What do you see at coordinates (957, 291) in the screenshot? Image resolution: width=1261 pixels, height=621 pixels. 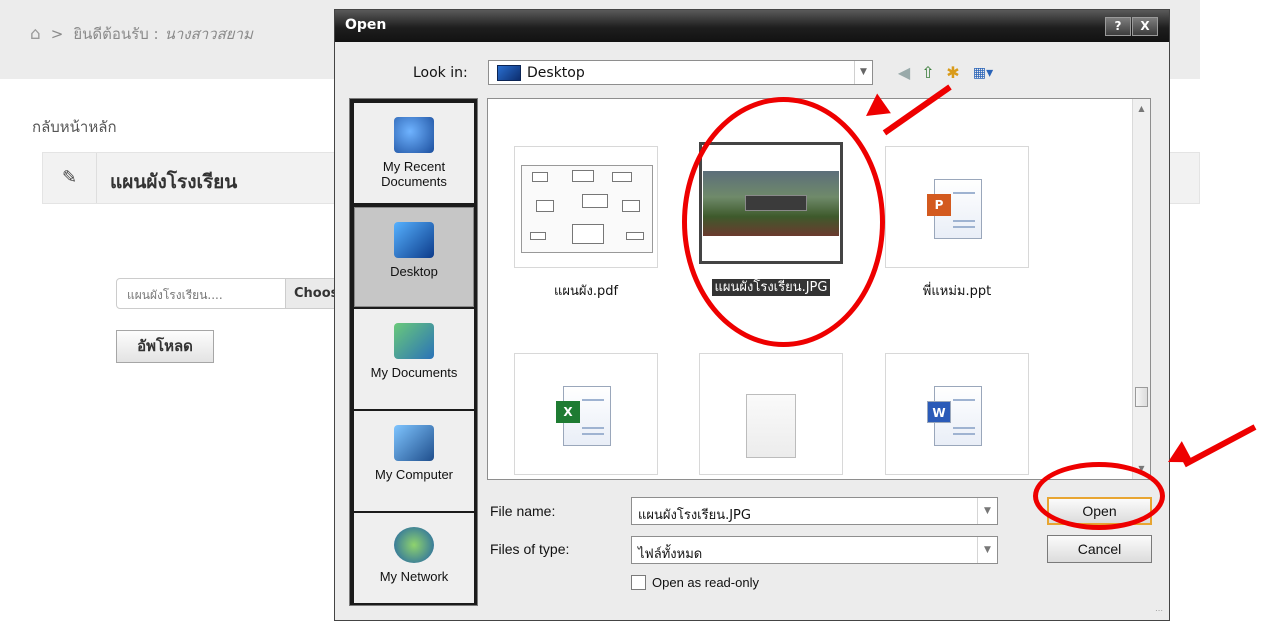 I see `file-name-label: พี่แหม่ม.ppt` at bounding box center [957, 291].